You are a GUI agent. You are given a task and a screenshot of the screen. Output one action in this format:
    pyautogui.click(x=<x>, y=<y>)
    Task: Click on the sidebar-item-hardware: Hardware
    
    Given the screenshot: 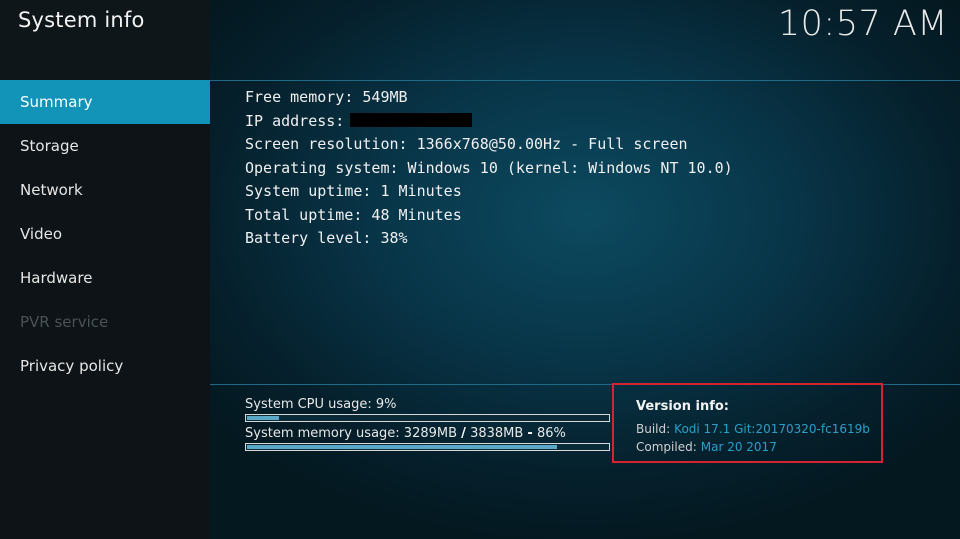 What is the action you would take?
    pyautogui.click(x=105, y=278)
    